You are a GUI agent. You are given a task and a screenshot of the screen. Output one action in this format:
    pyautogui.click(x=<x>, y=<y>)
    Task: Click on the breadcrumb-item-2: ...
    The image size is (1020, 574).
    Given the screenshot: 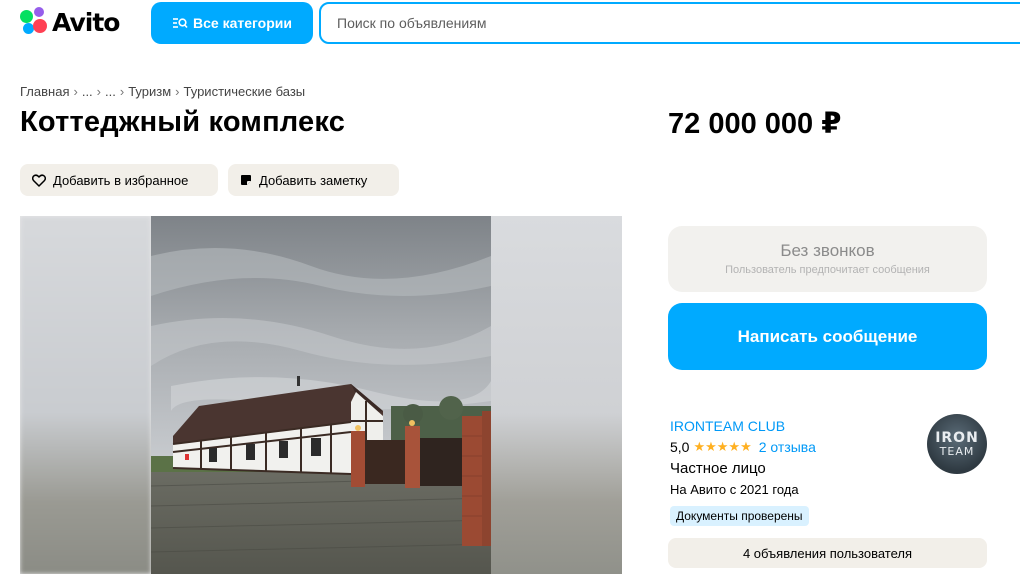 What is the action you would take?
    pyautogui.click(x=87, y=91)
    